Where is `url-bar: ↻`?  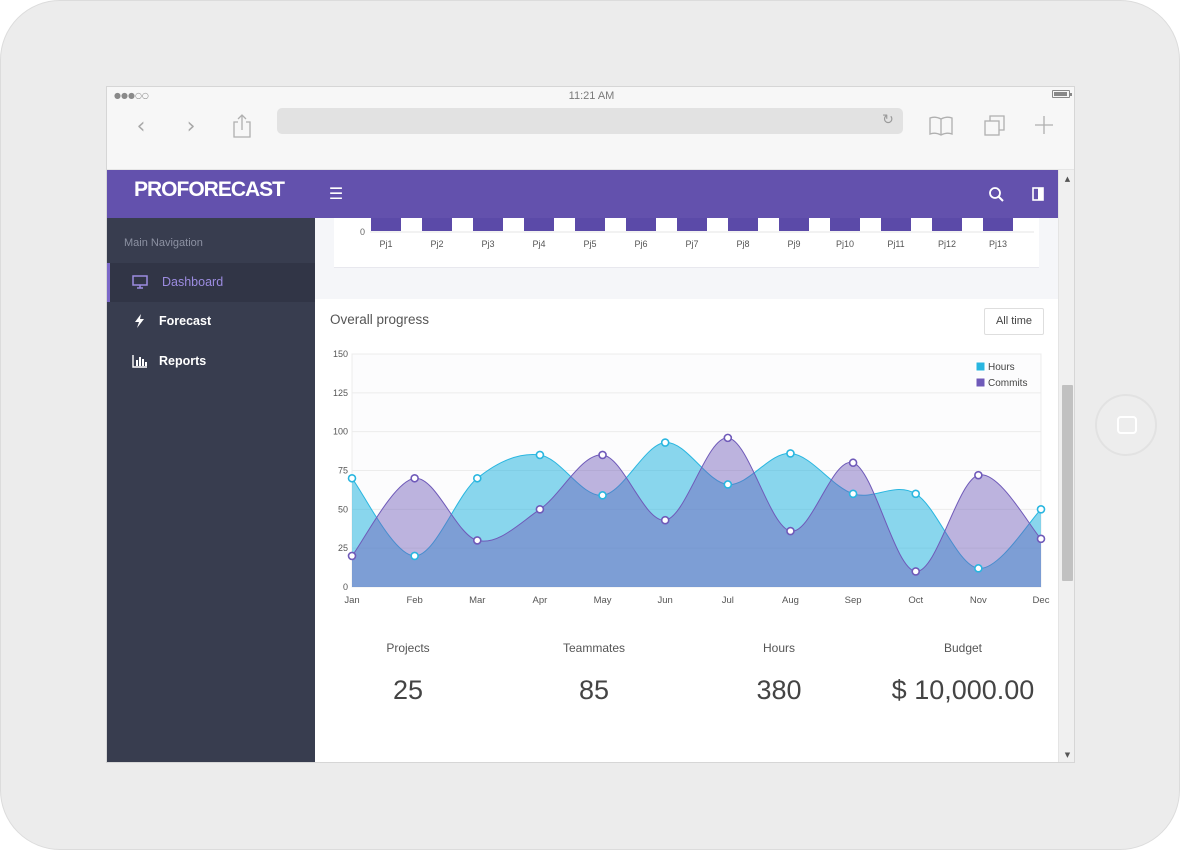
url-bar: ↻ is located at coordinates (590, 121).